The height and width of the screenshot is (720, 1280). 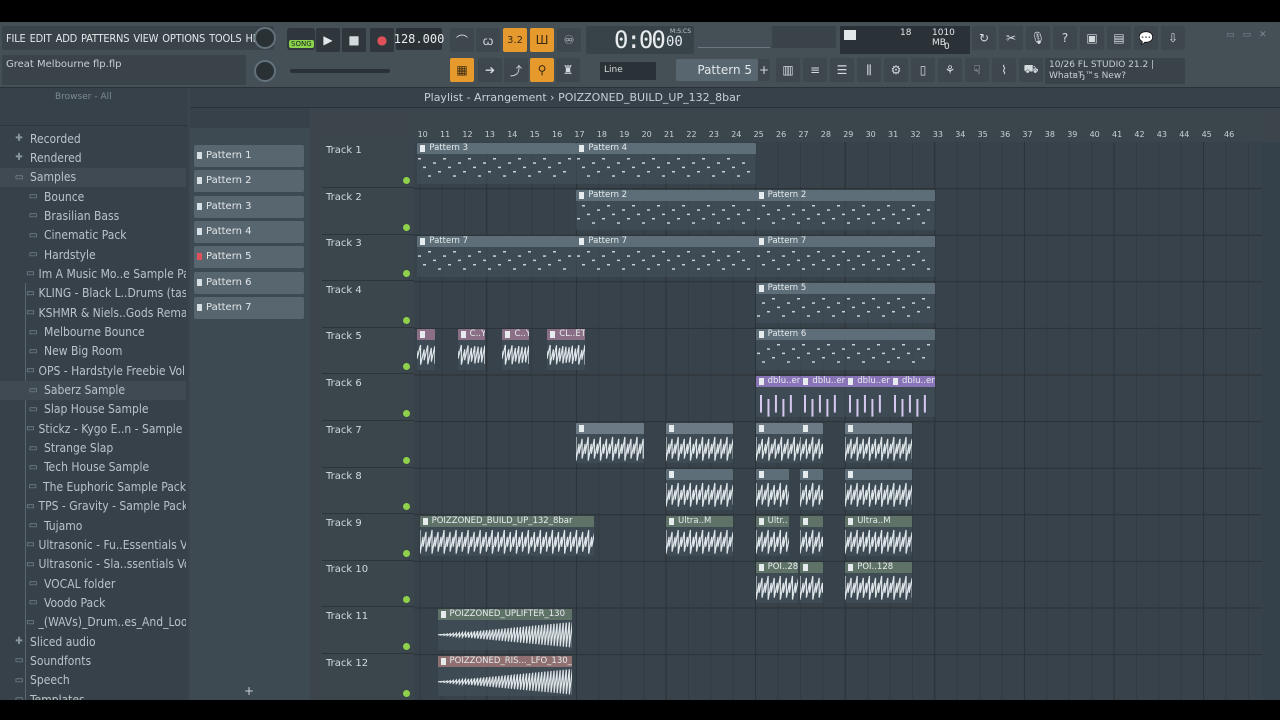 I want to click on loop-record-icon: ♾, so click(x=569, y=40).